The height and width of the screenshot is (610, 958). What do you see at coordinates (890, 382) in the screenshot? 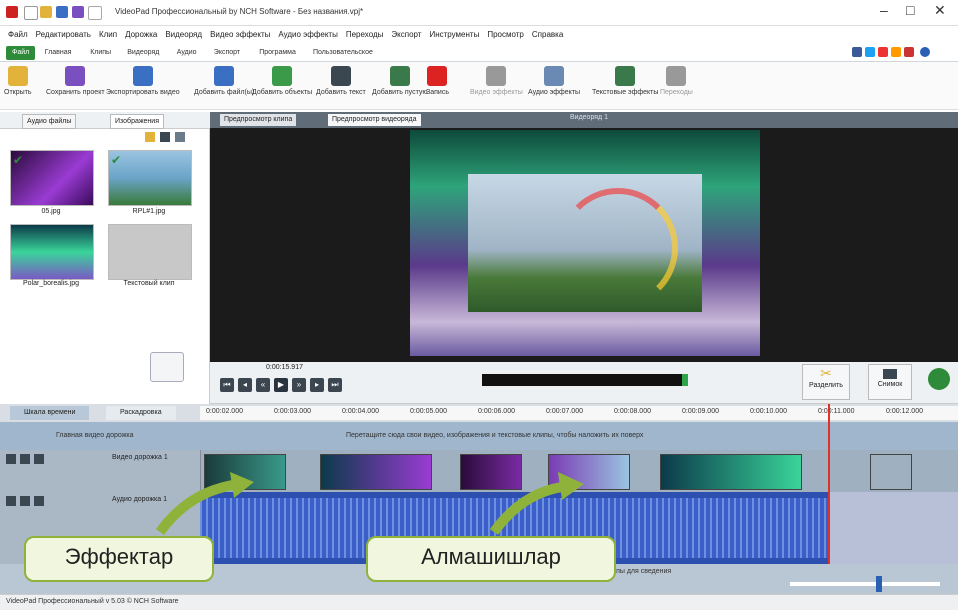
I see `snapshot-button: Снимок` at bounding box center [890, 382].